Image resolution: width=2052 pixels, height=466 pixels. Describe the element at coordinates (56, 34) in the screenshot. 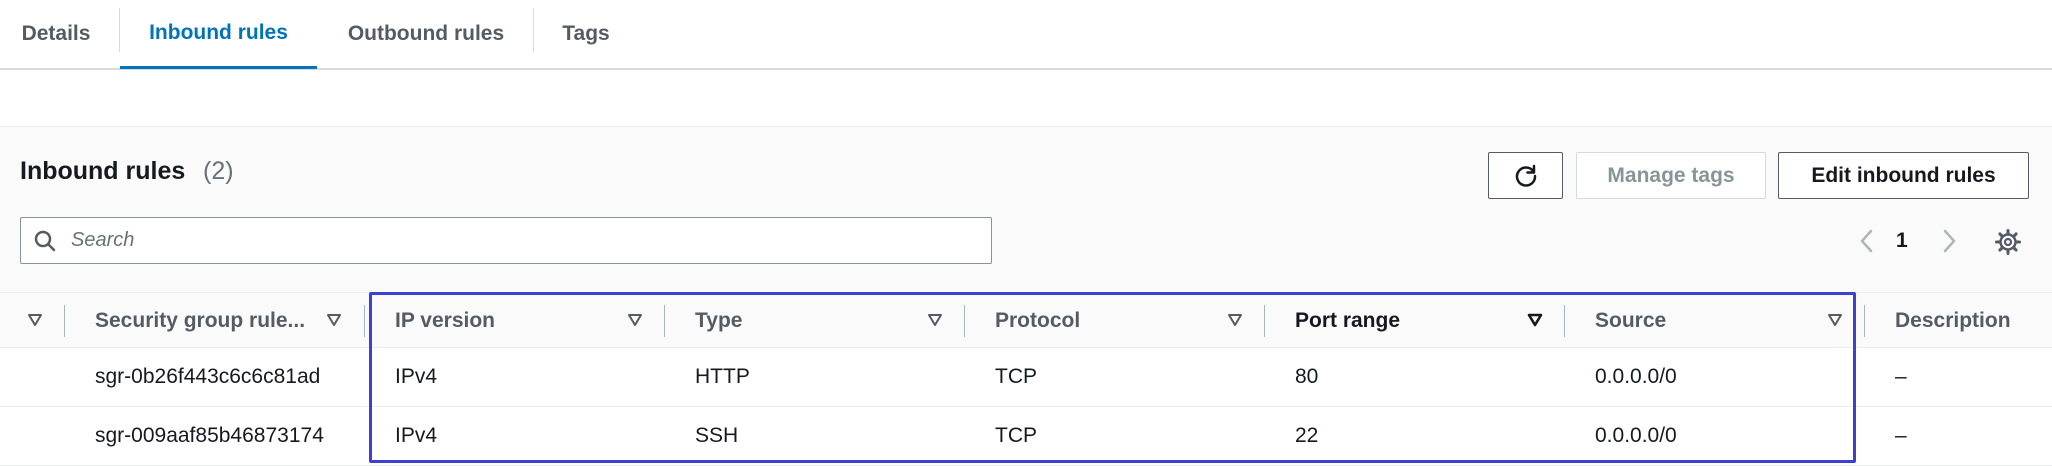

I see `tab-details: Details` at that location.